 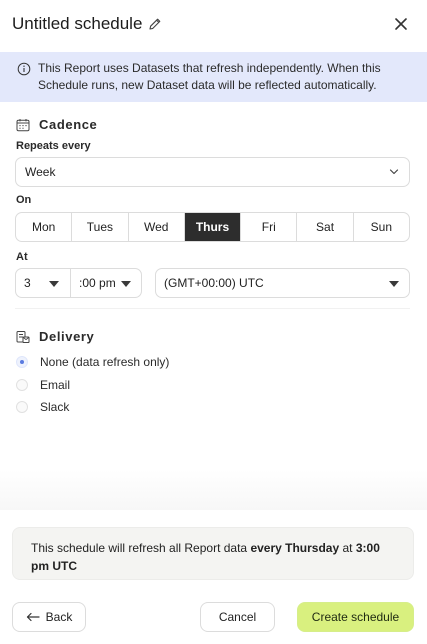 What do you see at coordinates (59, 617) in the screenshot?
I see `back-button-label: Back` at bounding box center [59, 617].